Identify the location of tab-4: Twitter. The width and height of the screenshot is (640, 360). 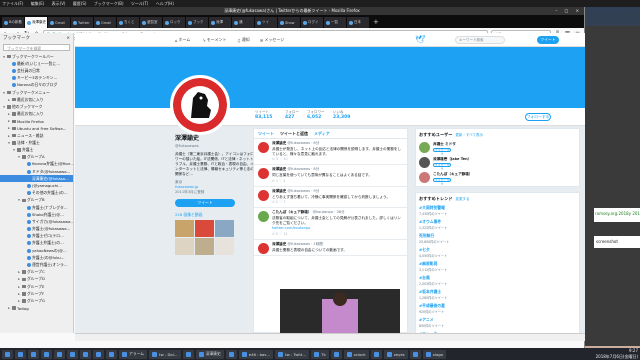
(82, 22).